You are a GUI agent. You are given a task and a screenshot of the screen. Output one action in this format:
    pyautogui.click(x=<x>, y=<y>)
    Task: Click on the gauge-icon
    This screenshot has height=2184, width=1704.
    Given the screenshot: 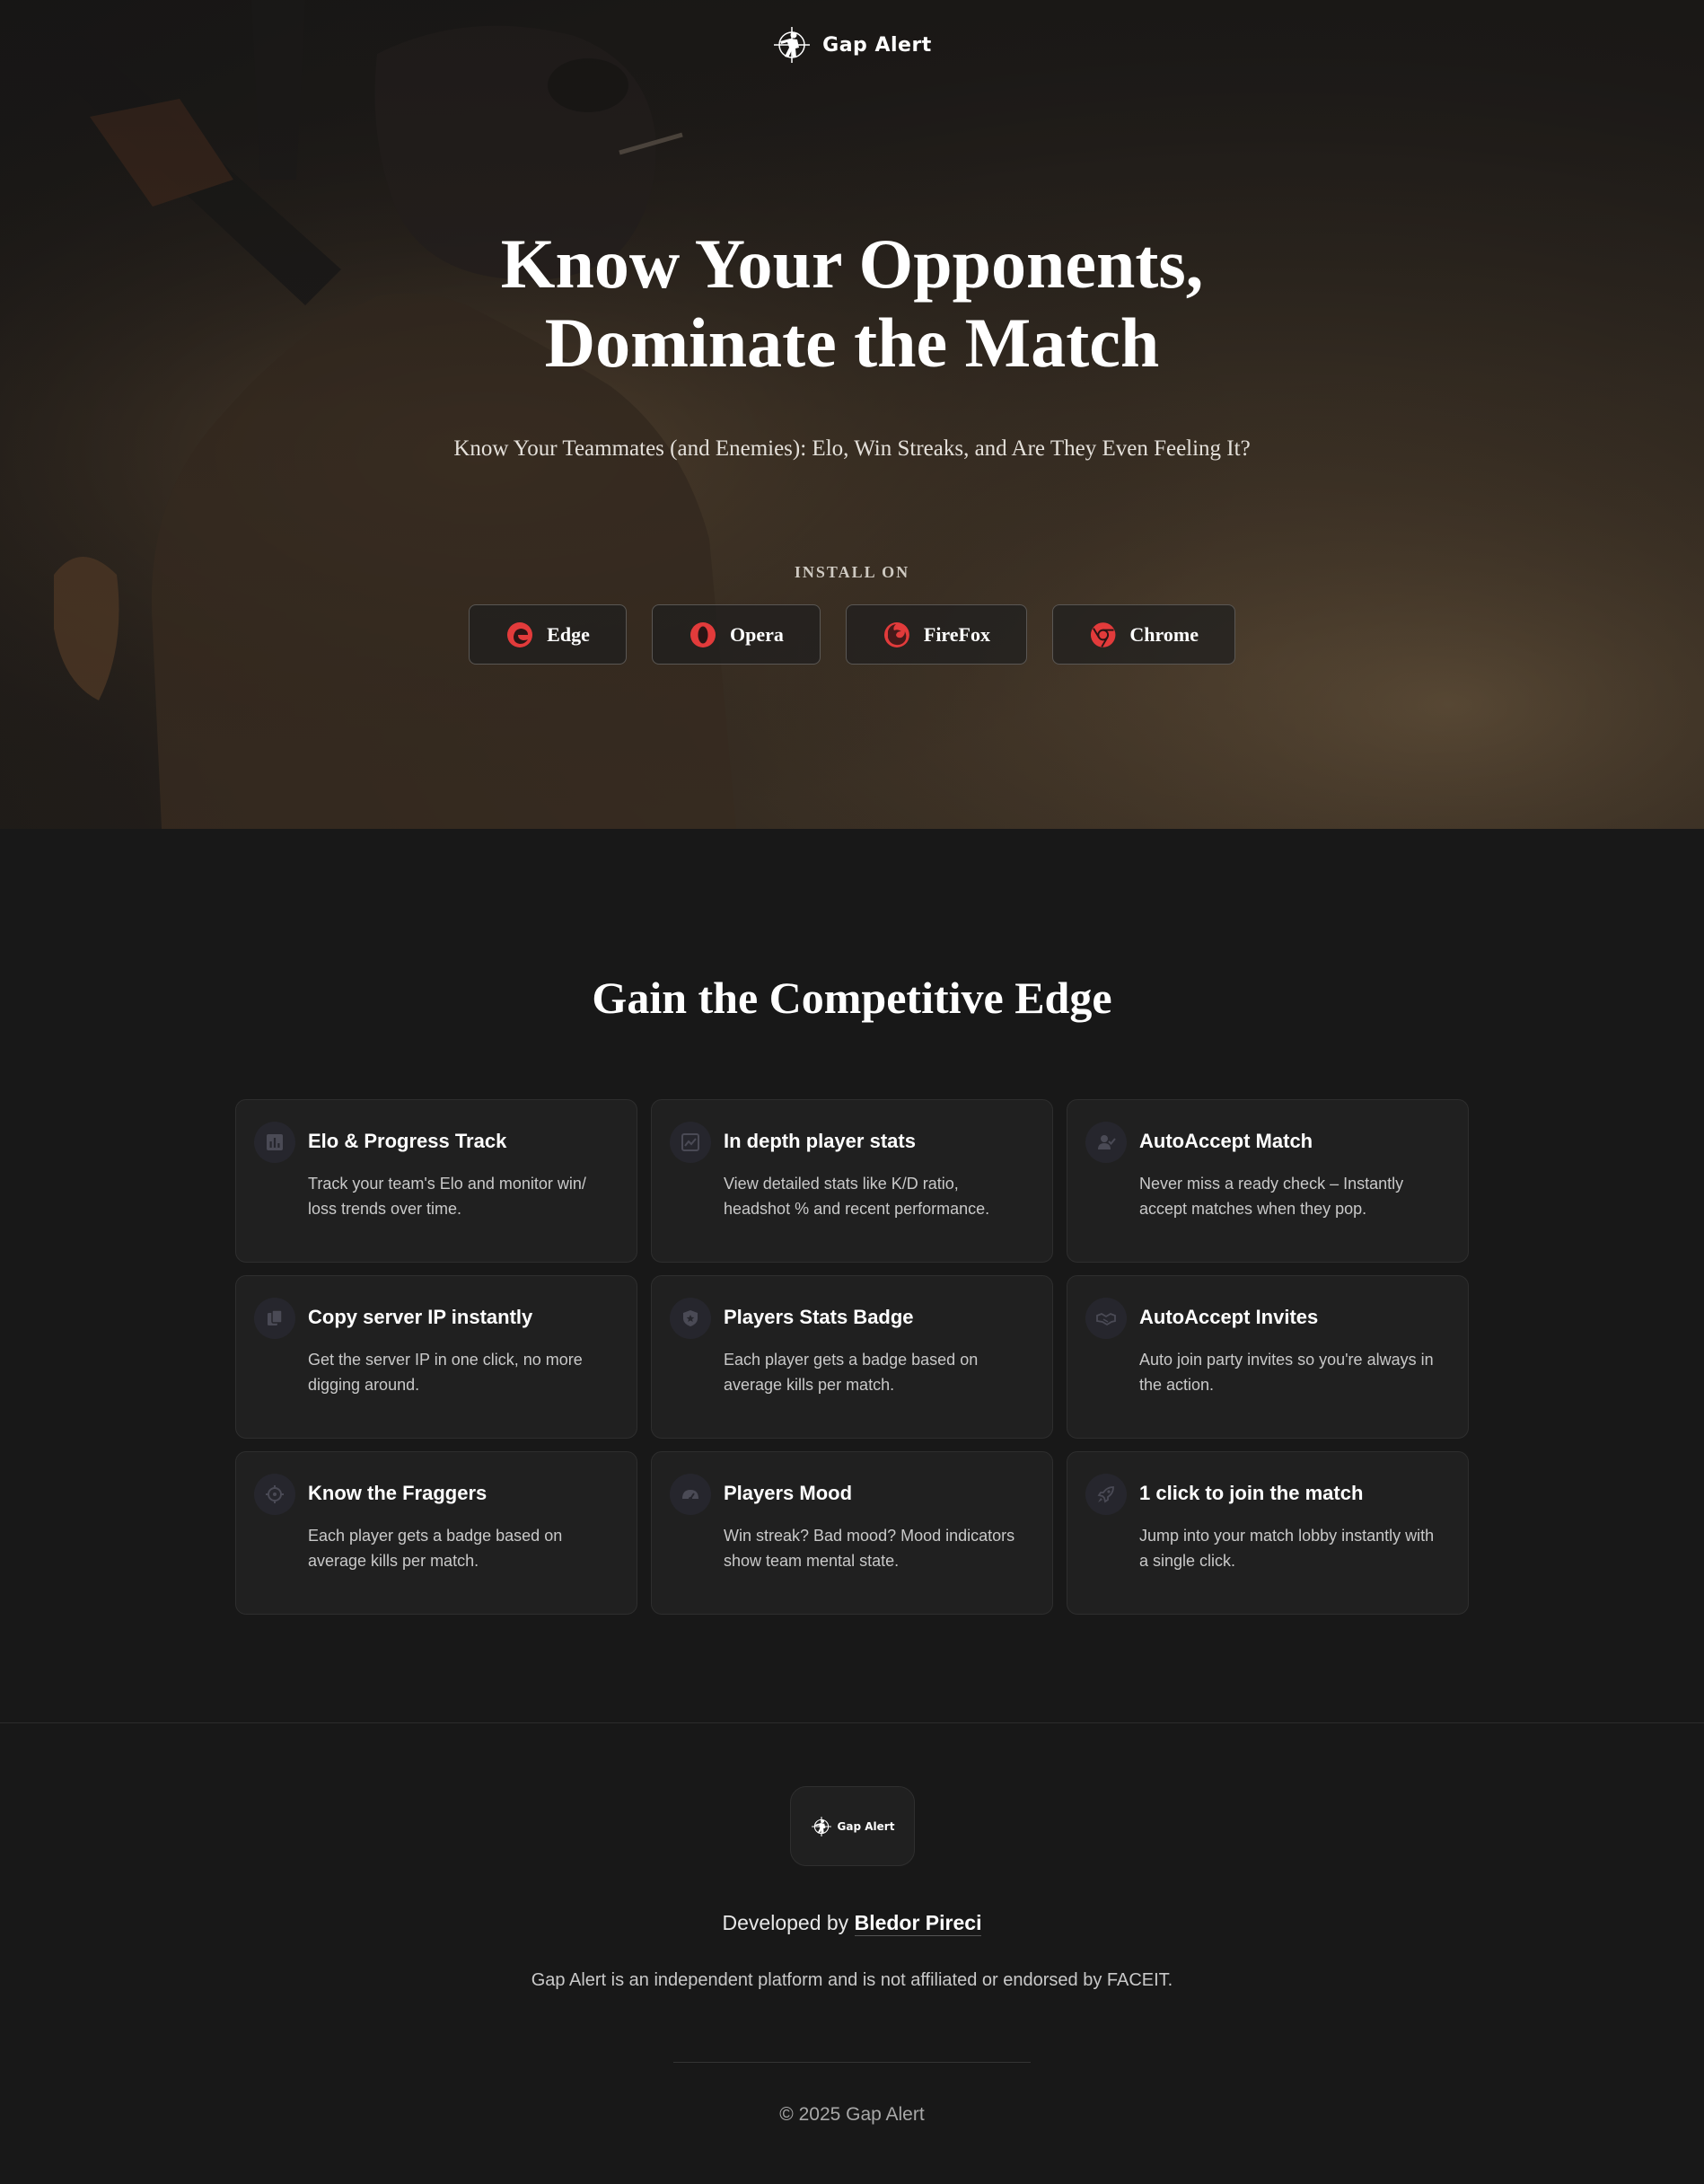 What is the action you would take?
    pyautogui.click(x=691, y=1494)
    